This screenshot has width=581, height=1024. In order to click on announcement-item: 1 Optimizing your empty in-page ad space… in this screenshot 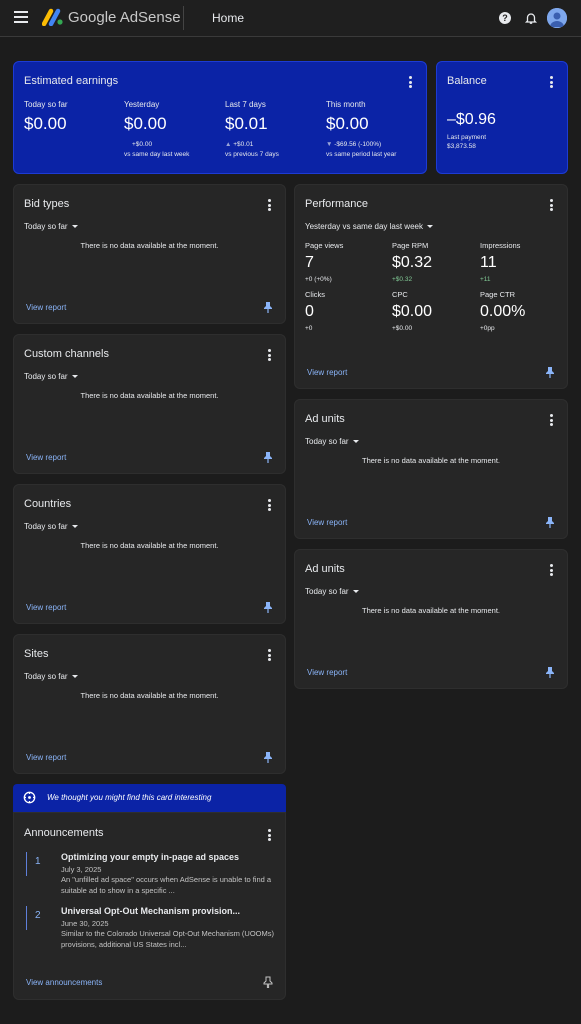, I will do `click(153, 877)`.